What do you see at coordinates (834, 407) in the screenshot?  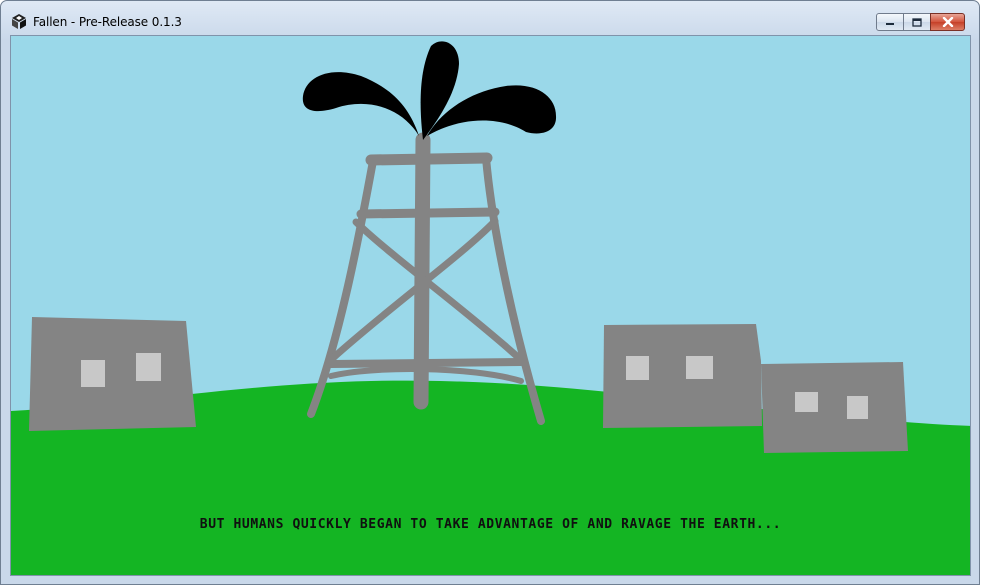 I see `building-right-back` at bounding box center [834, 407].